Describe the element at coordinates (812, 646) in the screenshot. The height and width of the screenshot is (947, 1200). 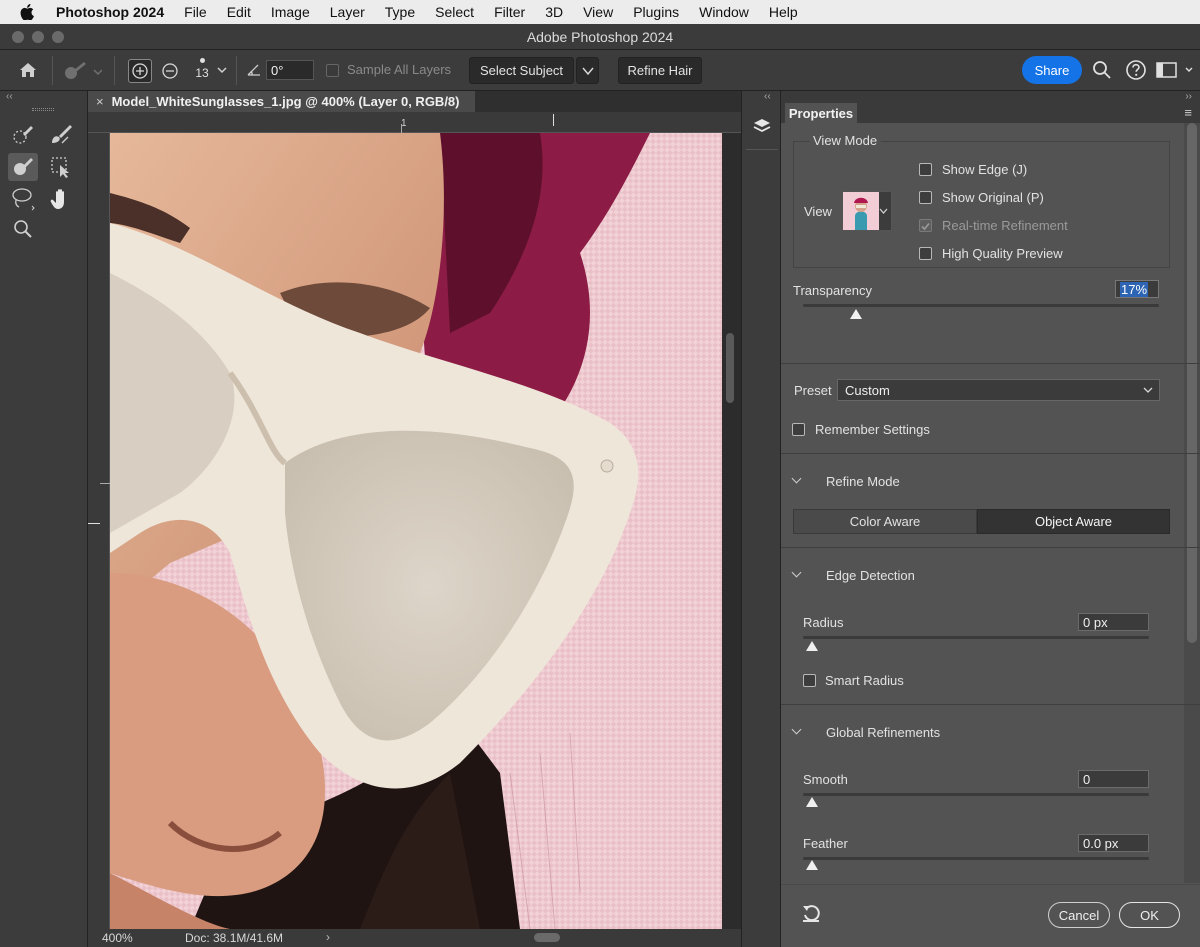
I see `radius-slider-thumb` at that location.